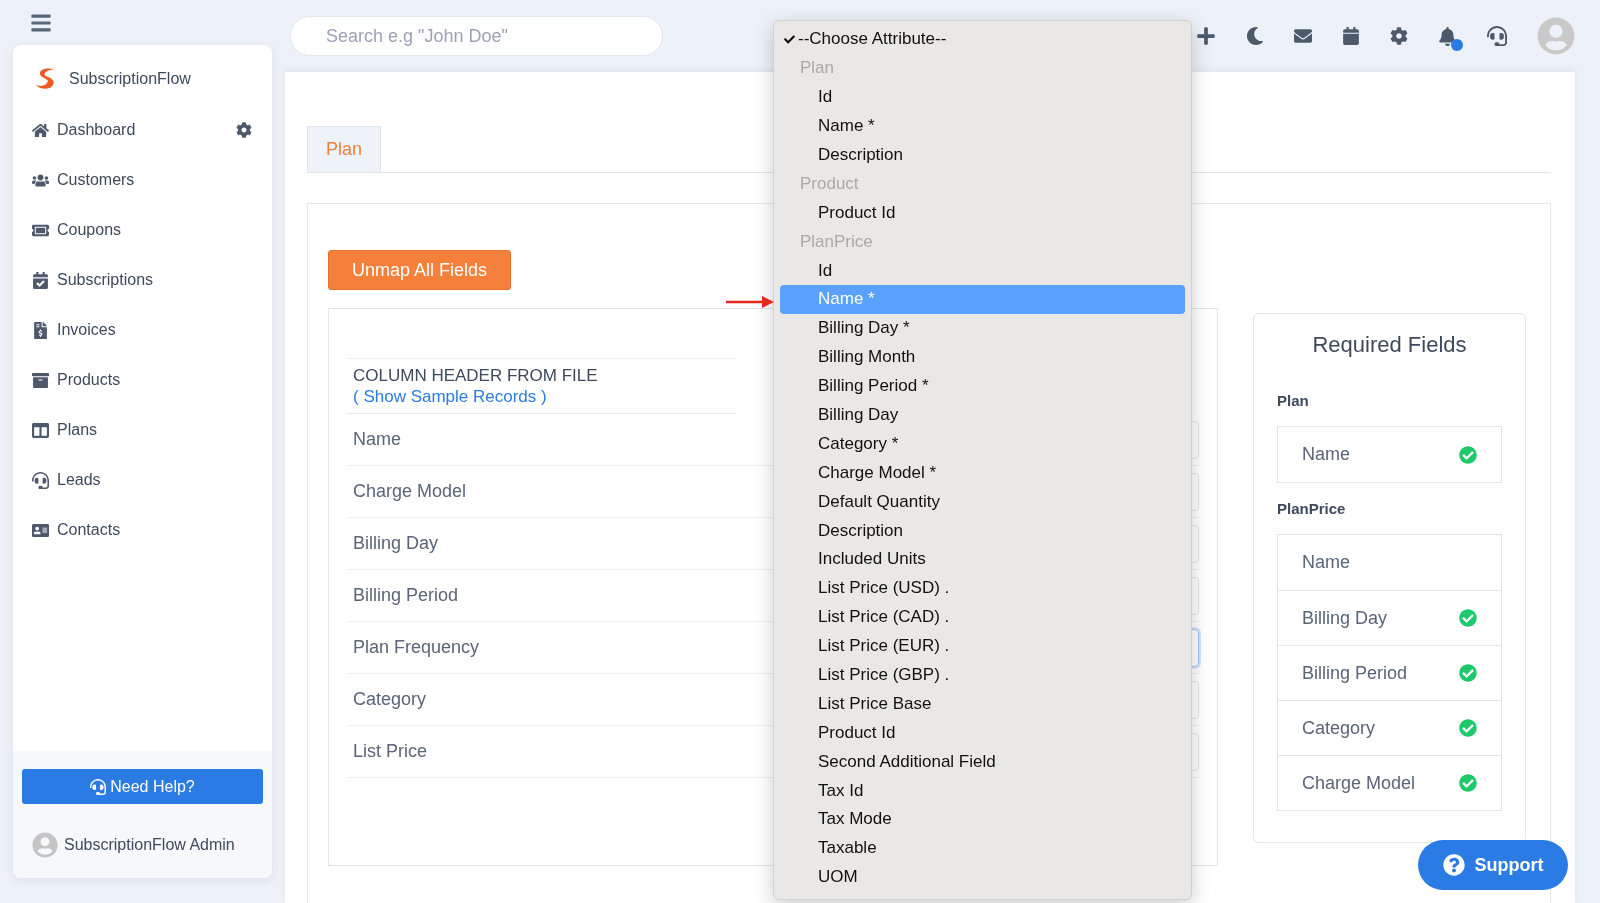 Image resolution: width=1600 pixels, height=903 pixels. I want to click on sidebar-item: Invoices, so click(142, 330).